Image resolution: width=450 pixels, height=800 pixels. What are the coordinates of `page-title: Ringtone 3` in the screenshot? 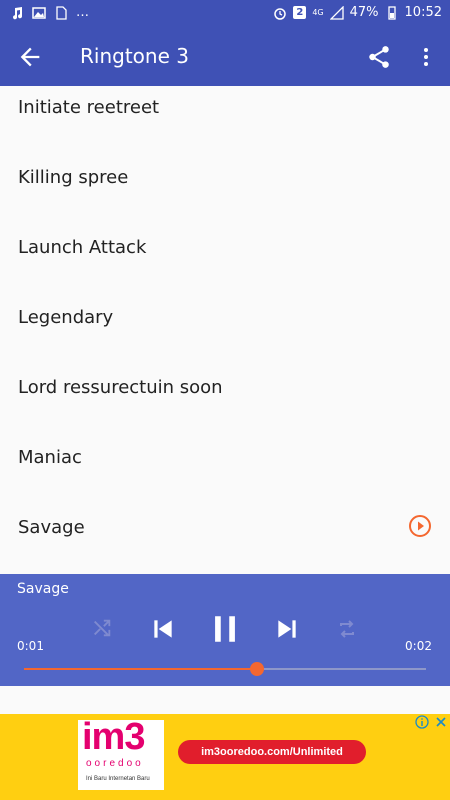 It's located at (134, 56).